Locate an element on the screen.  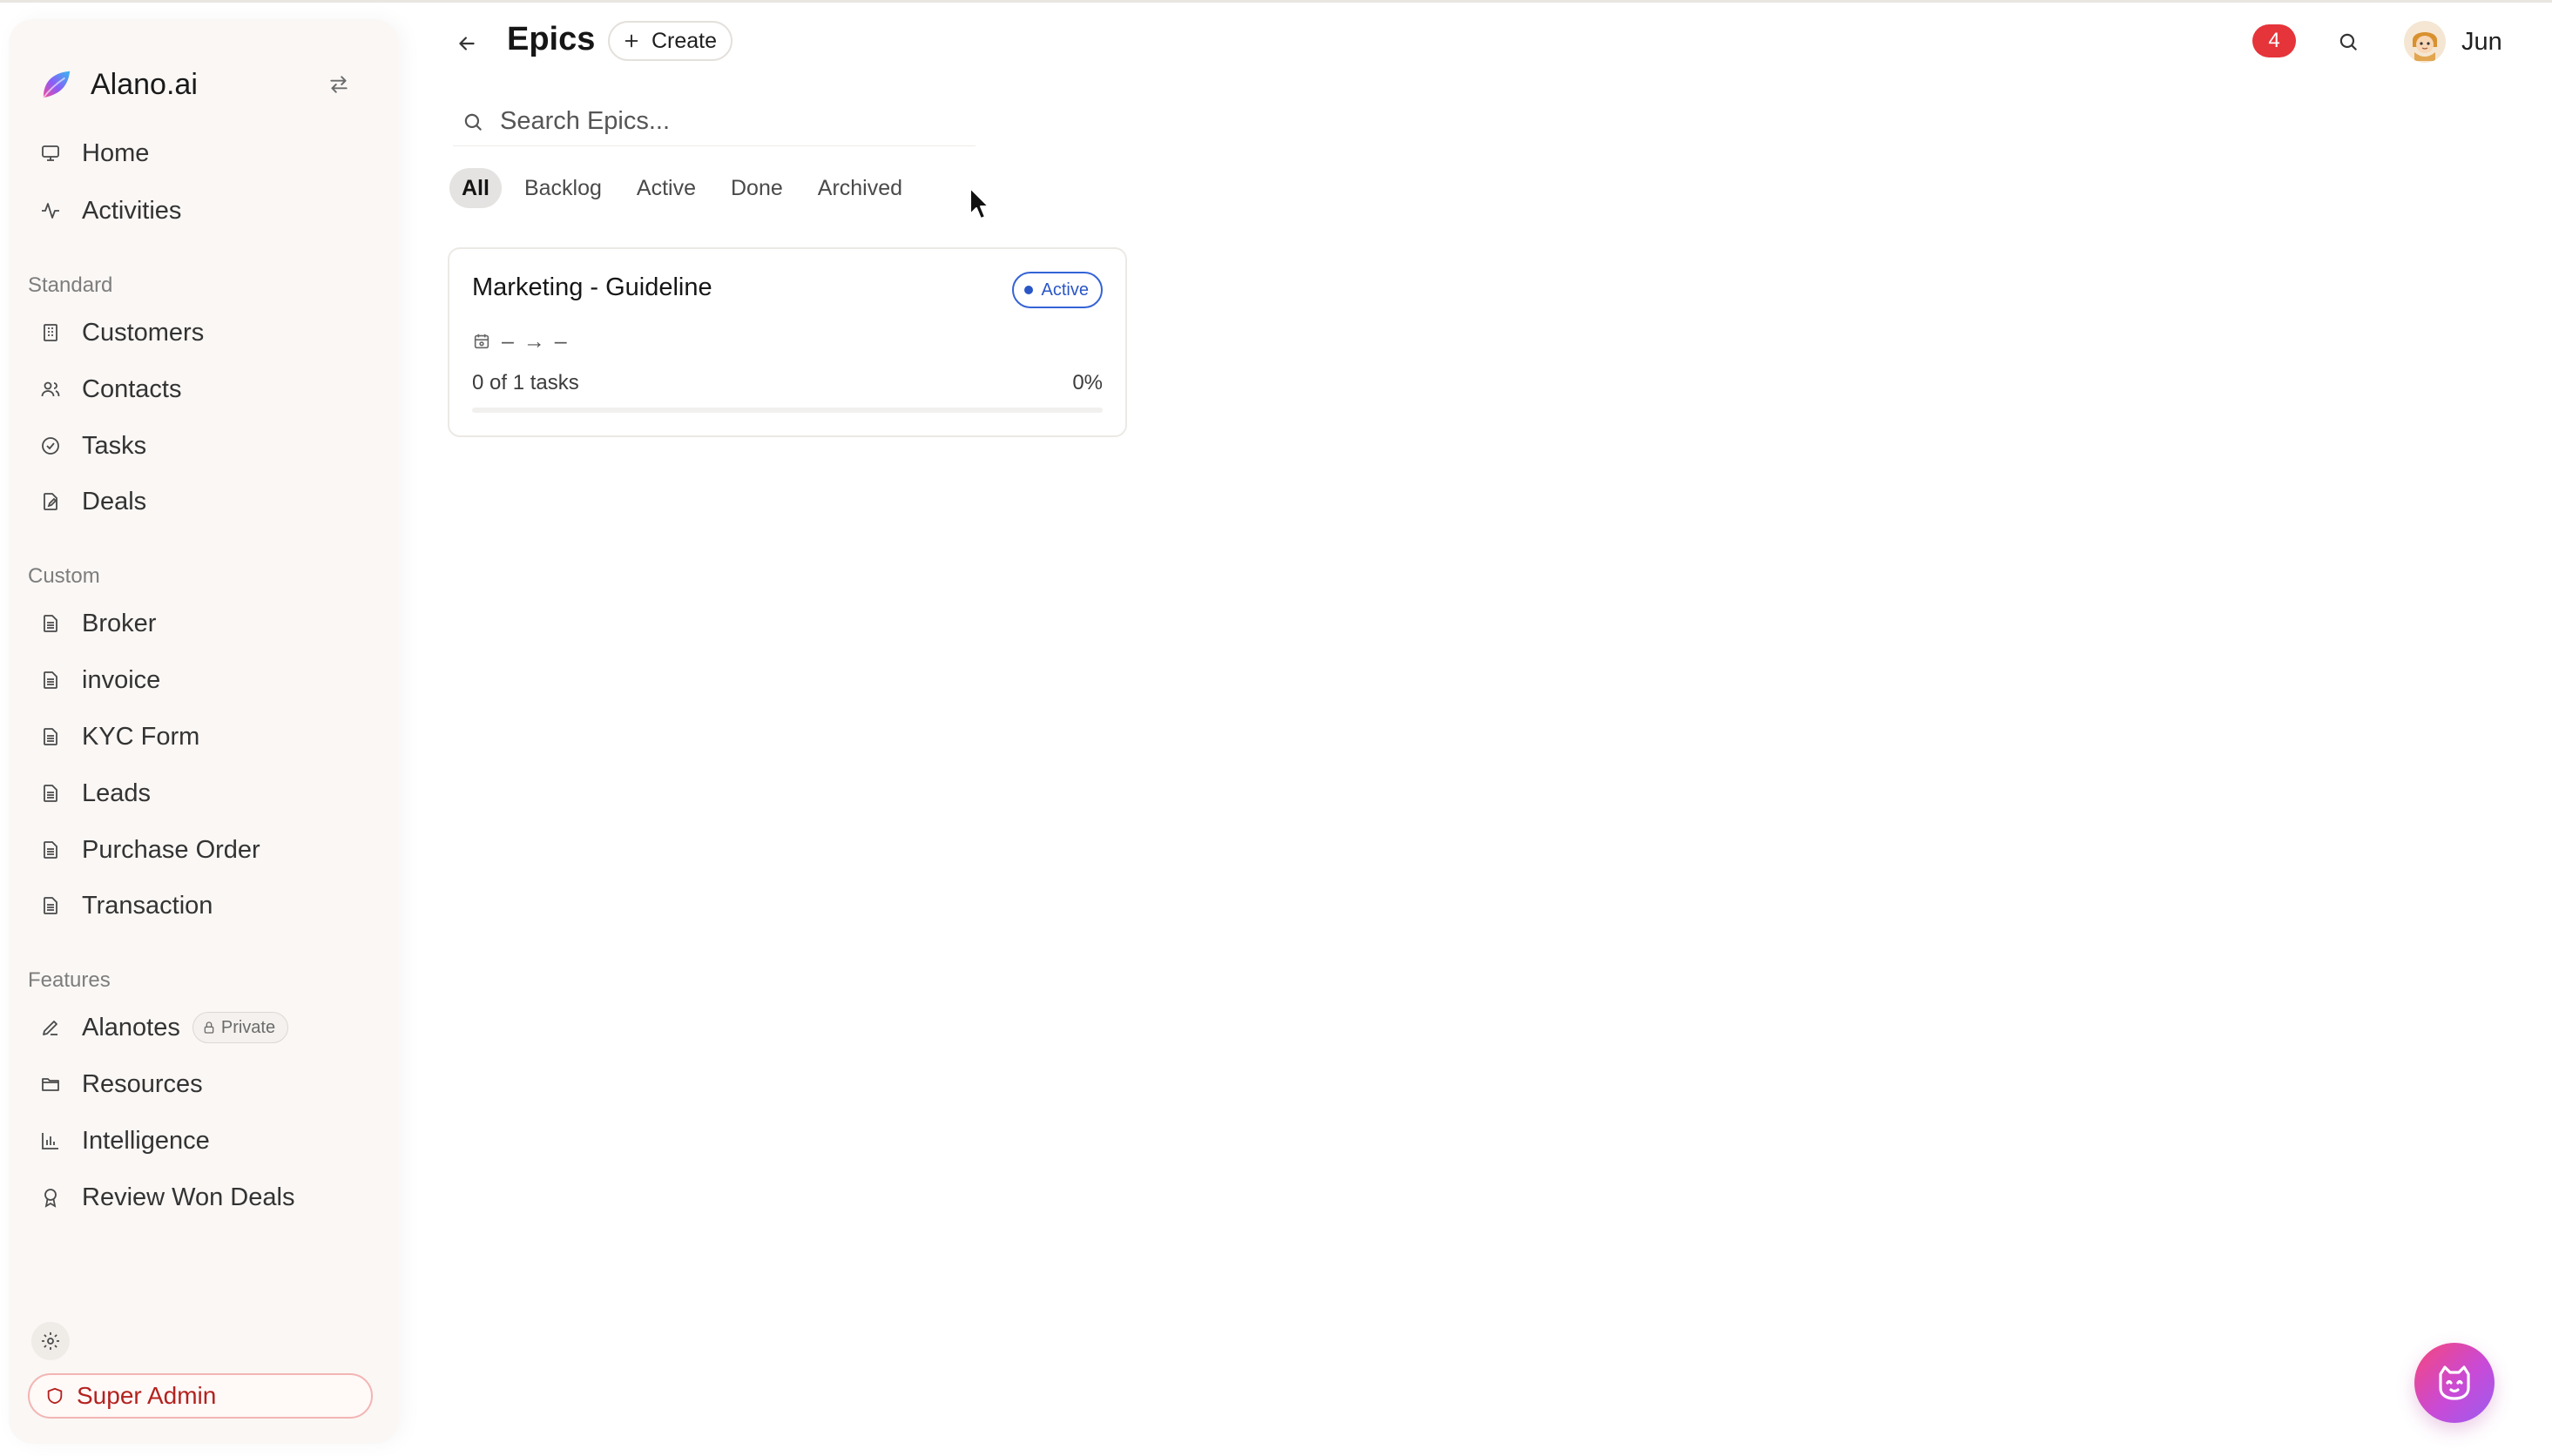
sidebar-item-activities: Activities is located at coordinates (199, 210).